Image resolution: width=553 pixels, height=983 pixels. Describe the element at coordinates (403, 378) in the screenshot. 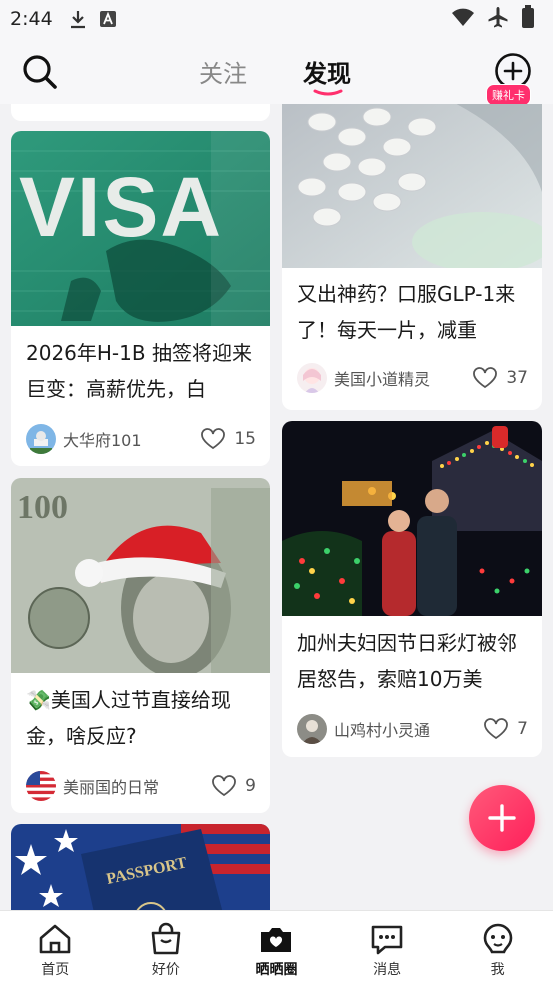

I see `author-name: 美国小道精灵` at that location.